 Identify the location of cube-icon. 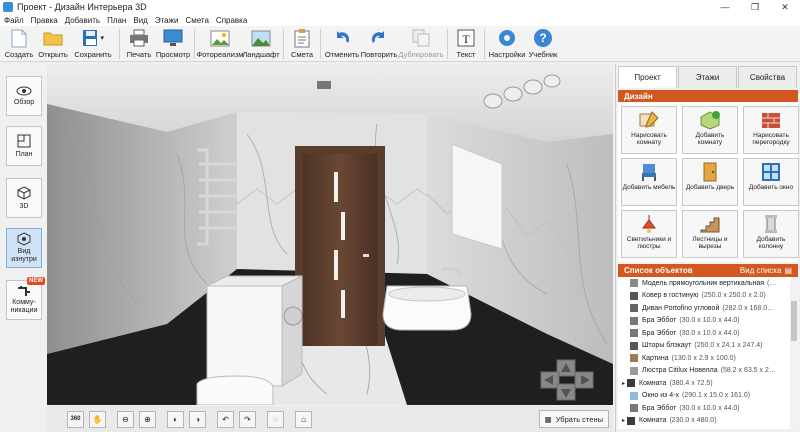
(24, 192).